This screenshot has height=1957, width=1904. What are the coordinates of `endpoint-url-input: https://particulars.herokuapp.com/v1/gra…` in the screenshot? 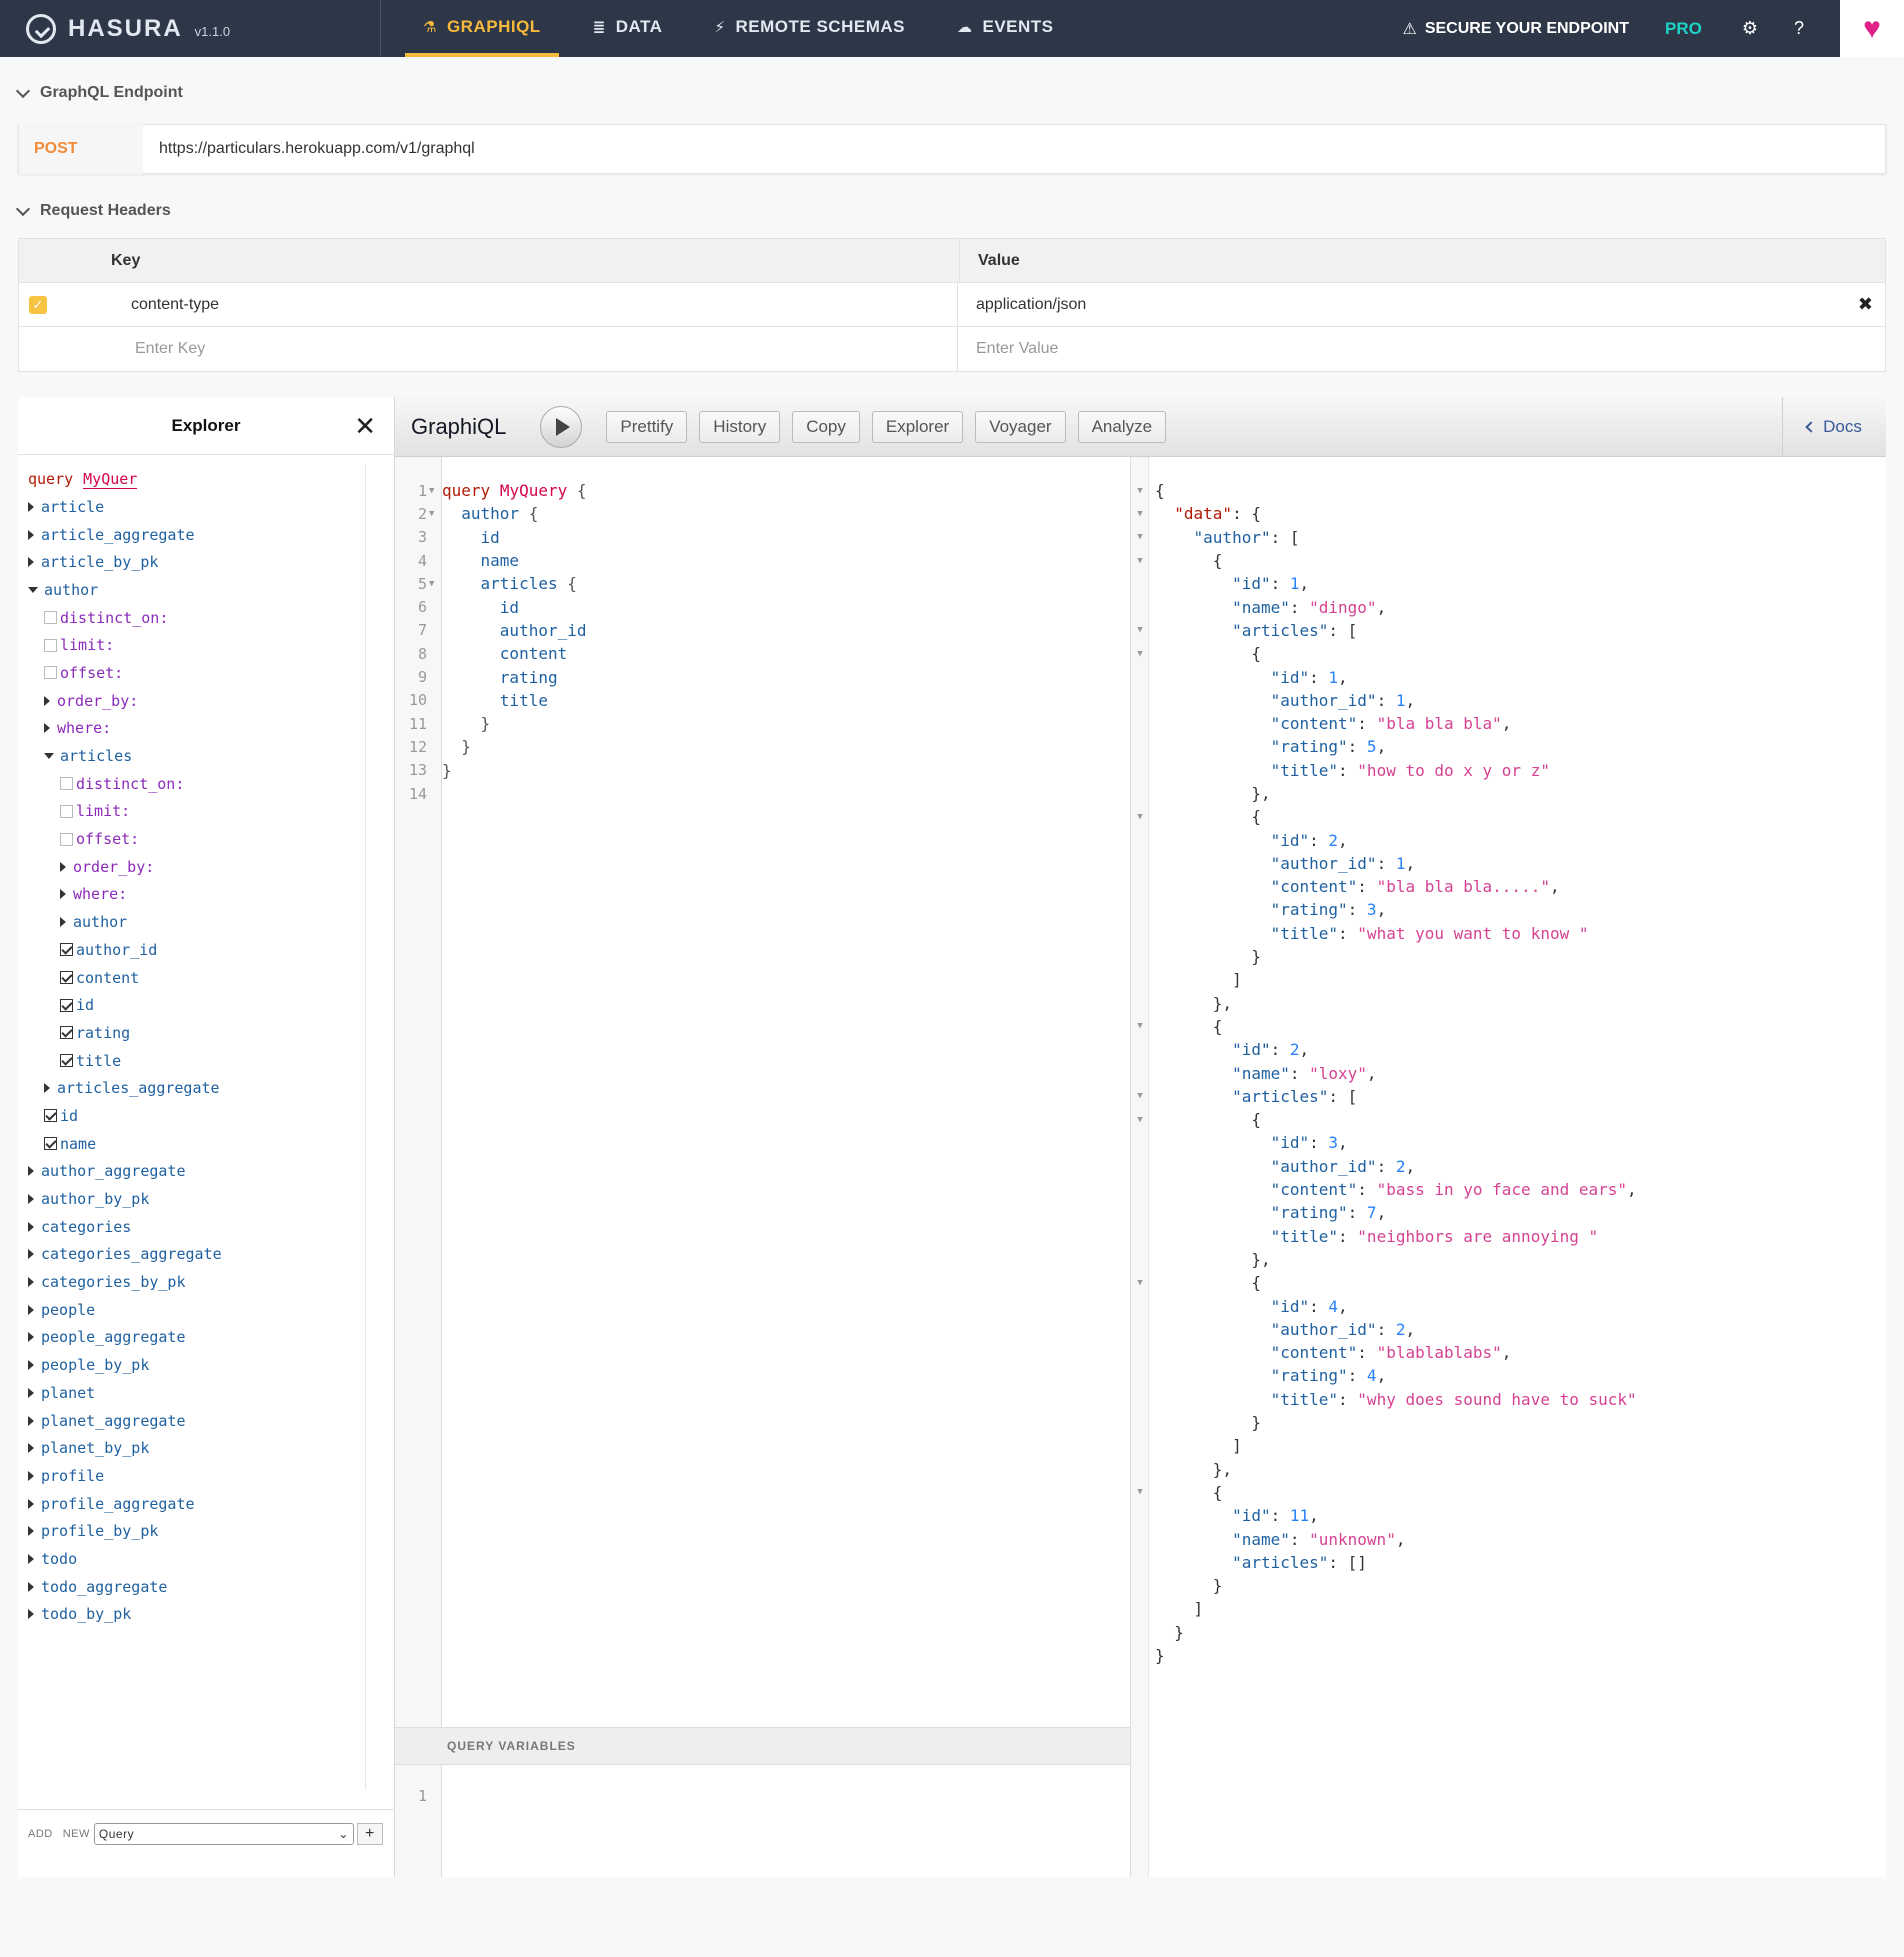 It's located at (309, 149).